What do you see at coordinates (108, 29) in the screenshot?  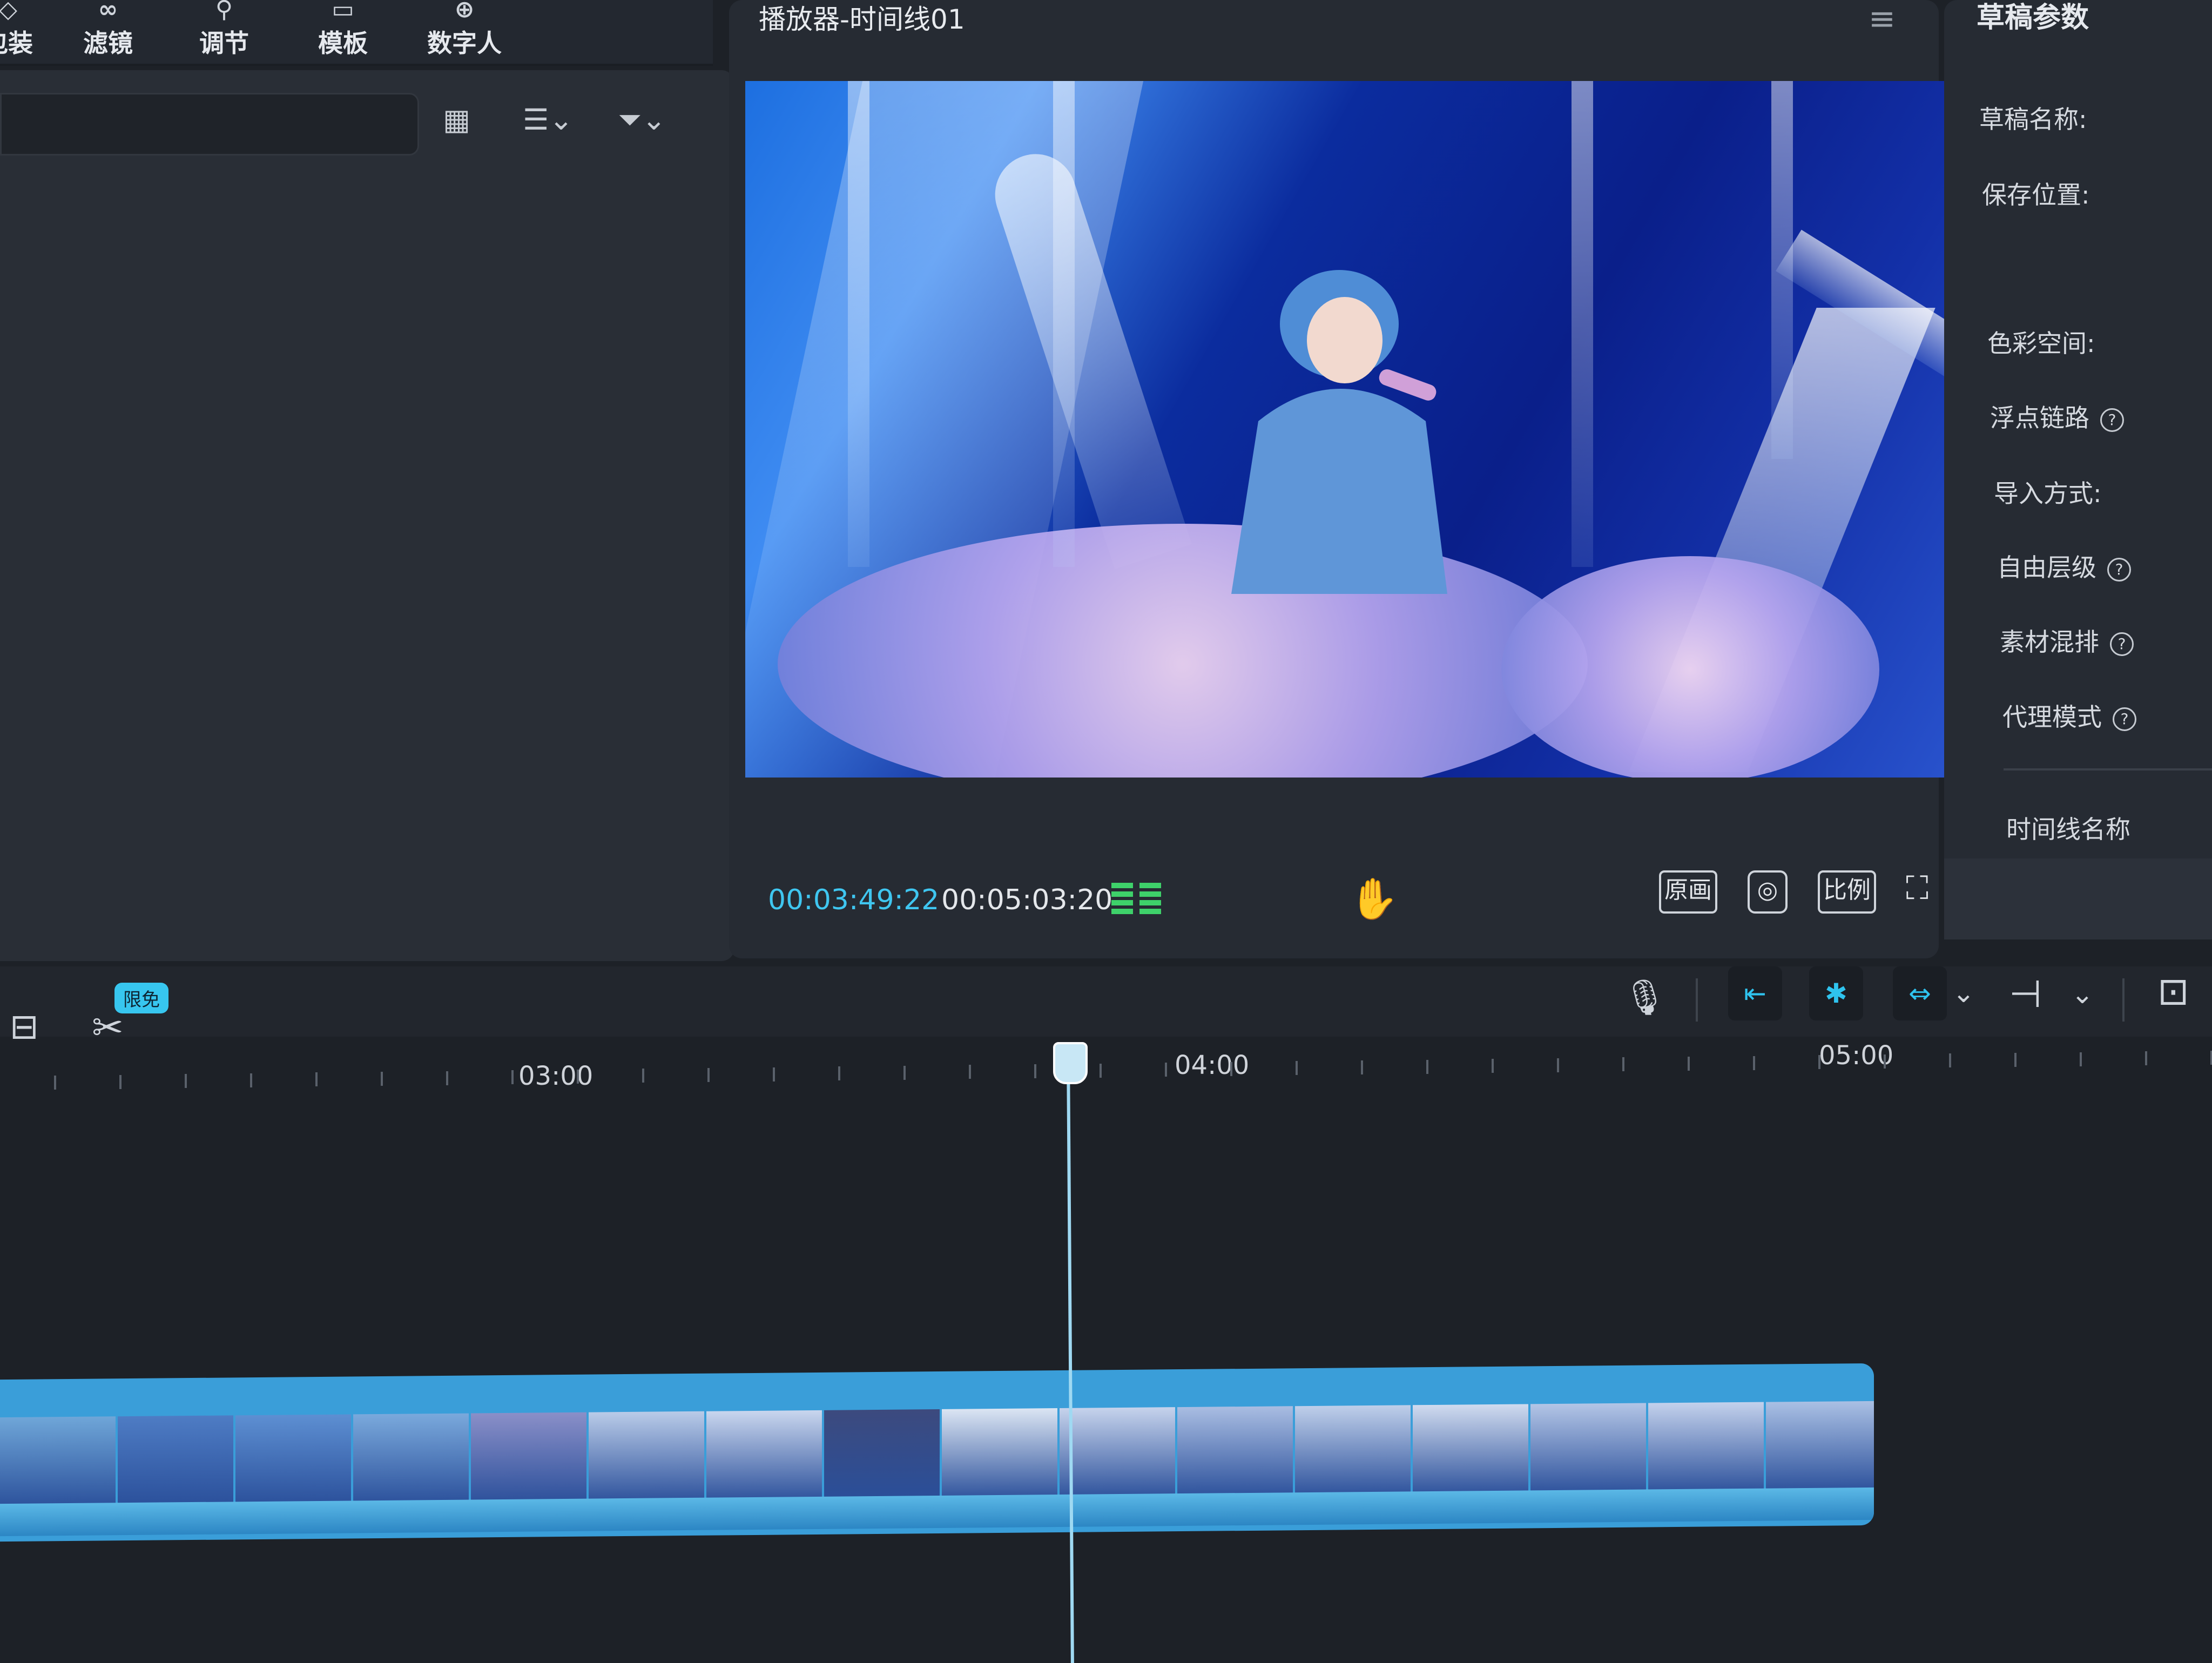 I see `toolbar-item-filter: ∞ 滤镜` at bounding box center [108, 29].